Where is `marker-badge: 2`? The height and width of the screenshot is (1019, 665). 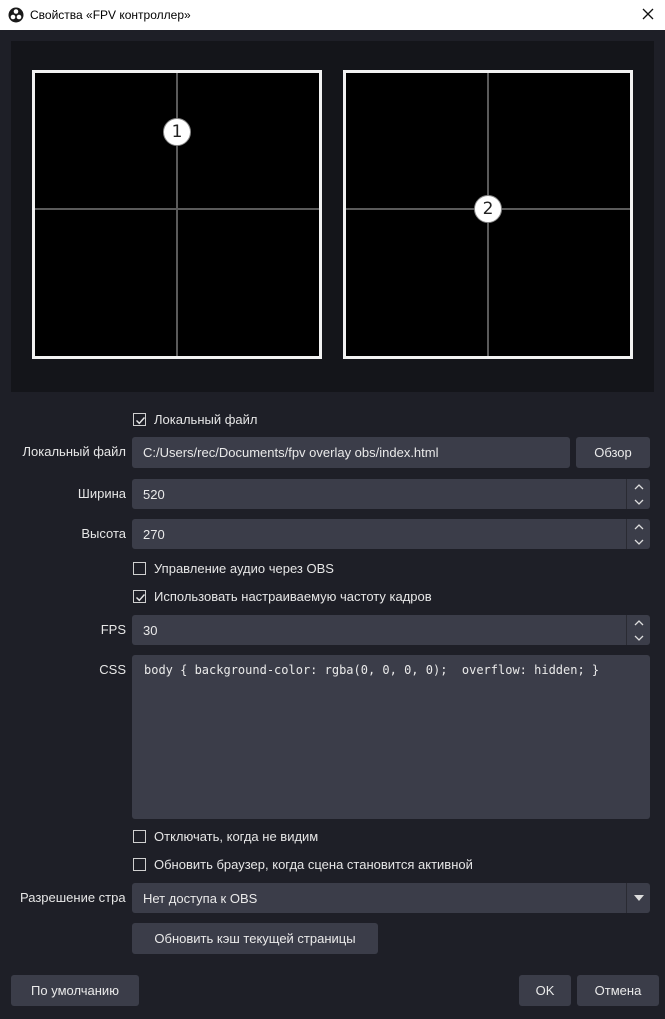
marker-badge: 2 is located at coordinates (488, 209).